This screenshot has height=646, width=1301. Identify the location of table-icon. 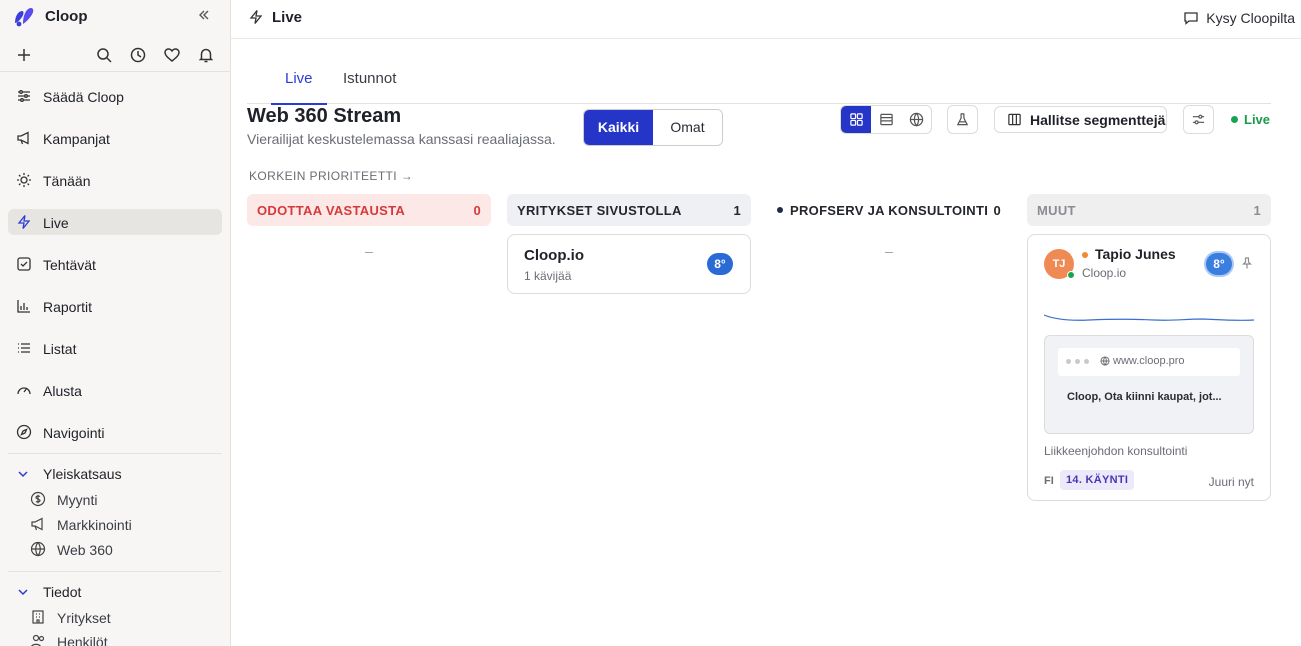
(886, 119).